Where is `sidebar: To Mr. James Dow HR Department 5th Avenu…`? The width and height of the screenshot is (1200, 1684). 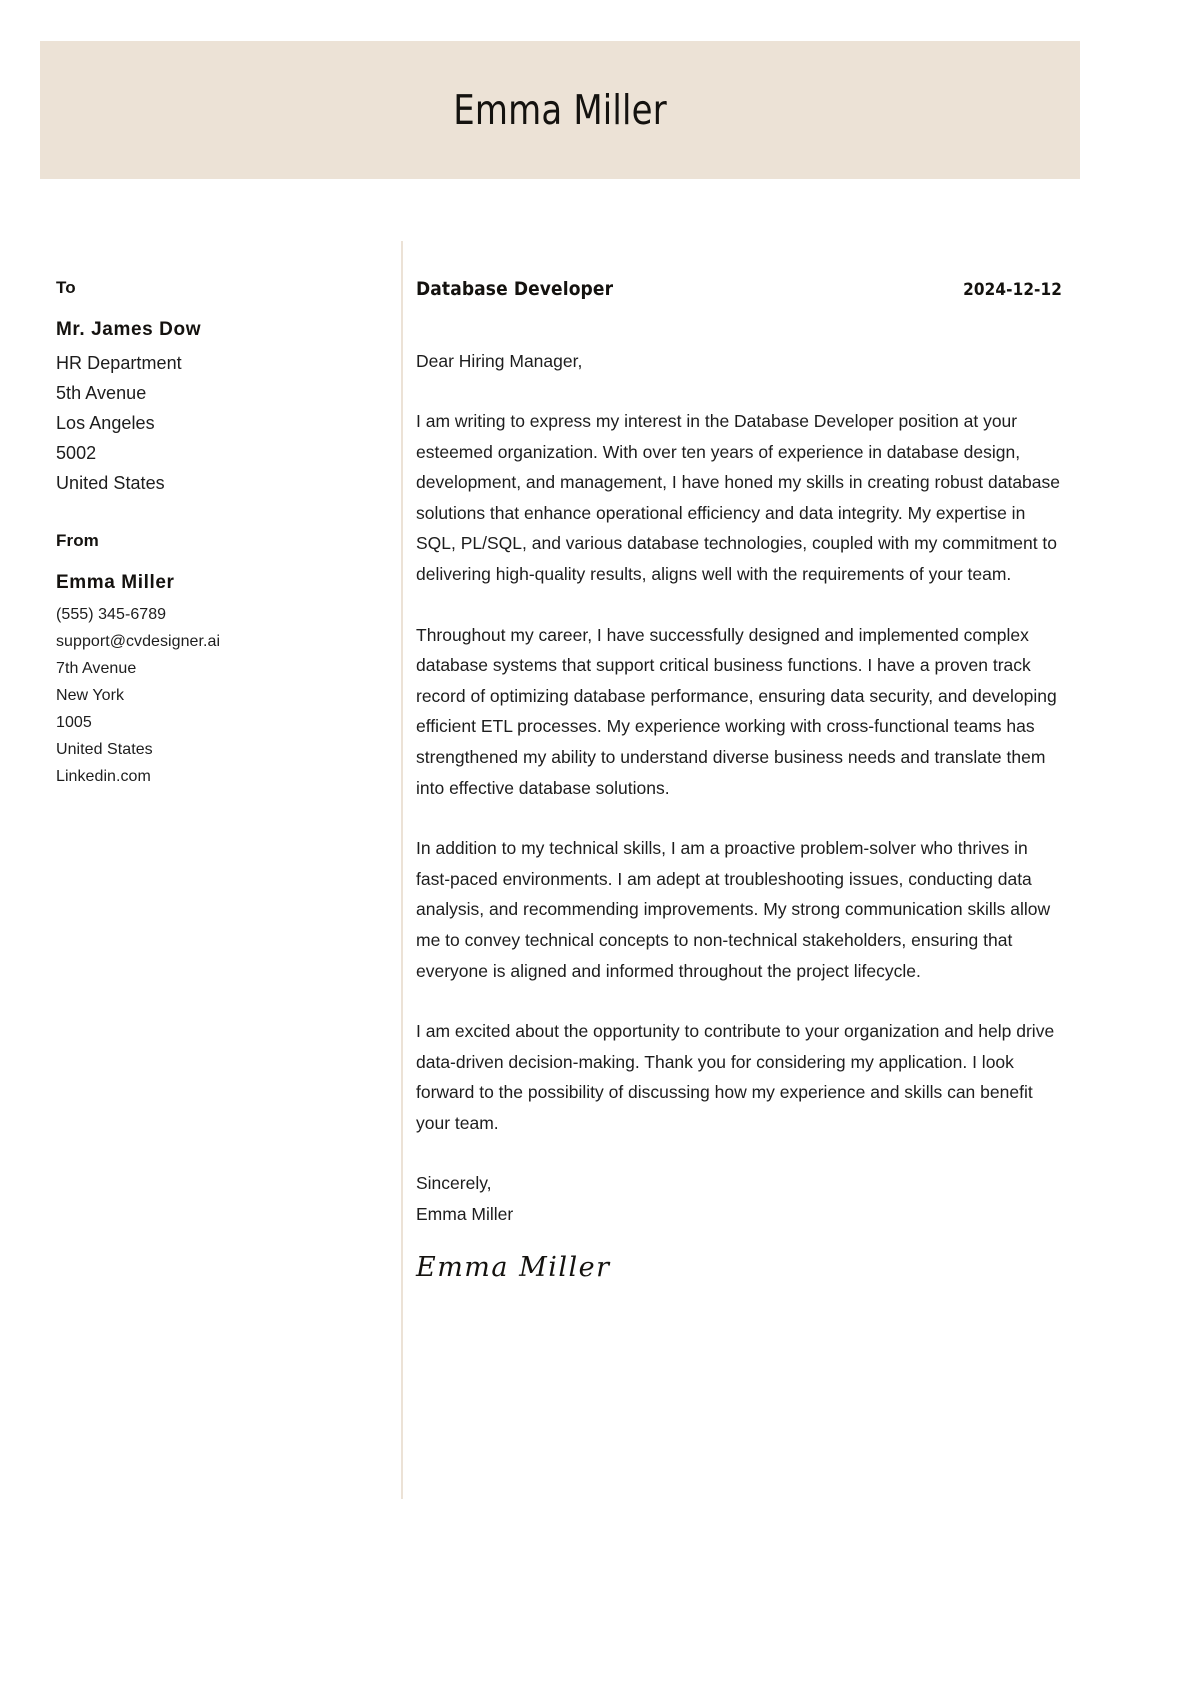 sidebar: To Mr. James Dow HR Department 5th Avenu… is located at coordinates (206, 534).